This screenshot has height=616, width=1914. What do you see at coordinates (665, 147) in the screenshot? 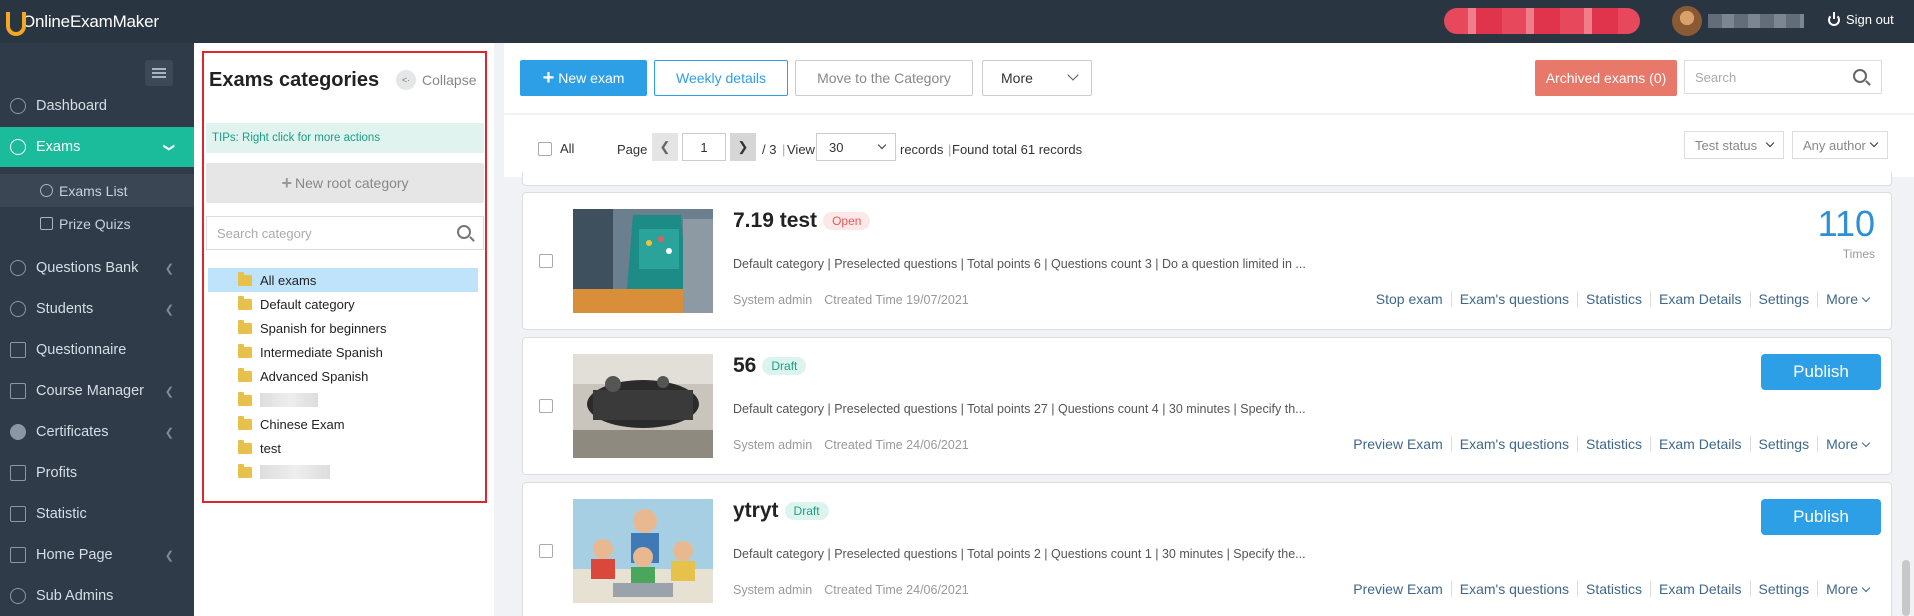
I see `prev-page-button: ❮` at bounding box center [665, 147].